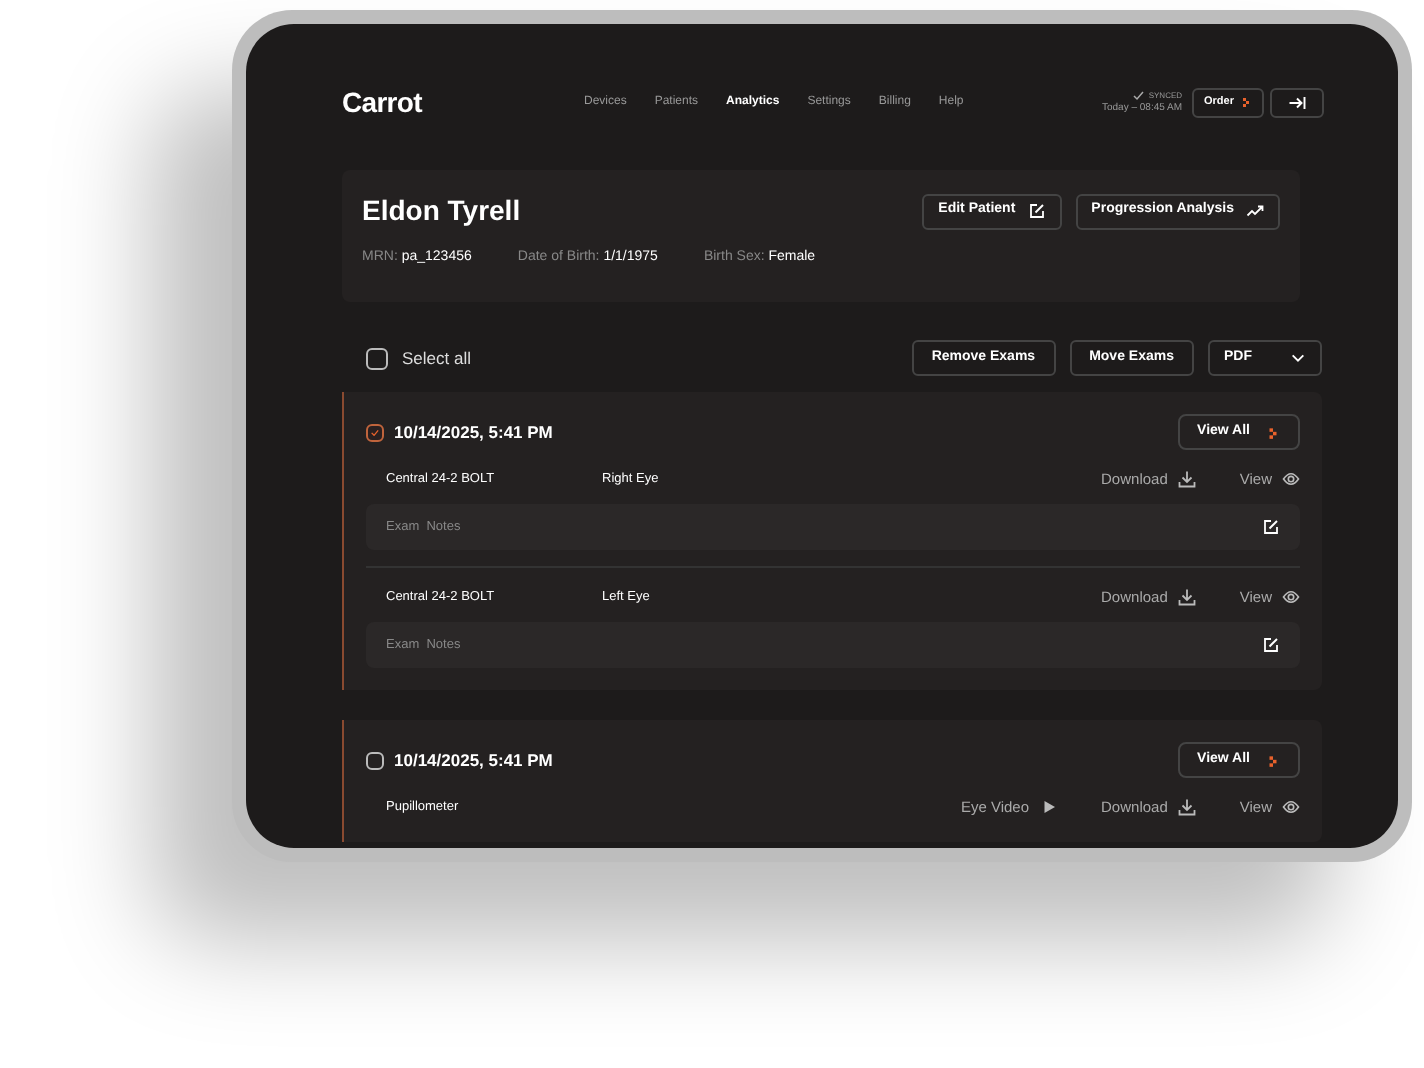 The height and width of the screenshot is (1068, 1424). I want to click on logout-button, so click(1297, 102).